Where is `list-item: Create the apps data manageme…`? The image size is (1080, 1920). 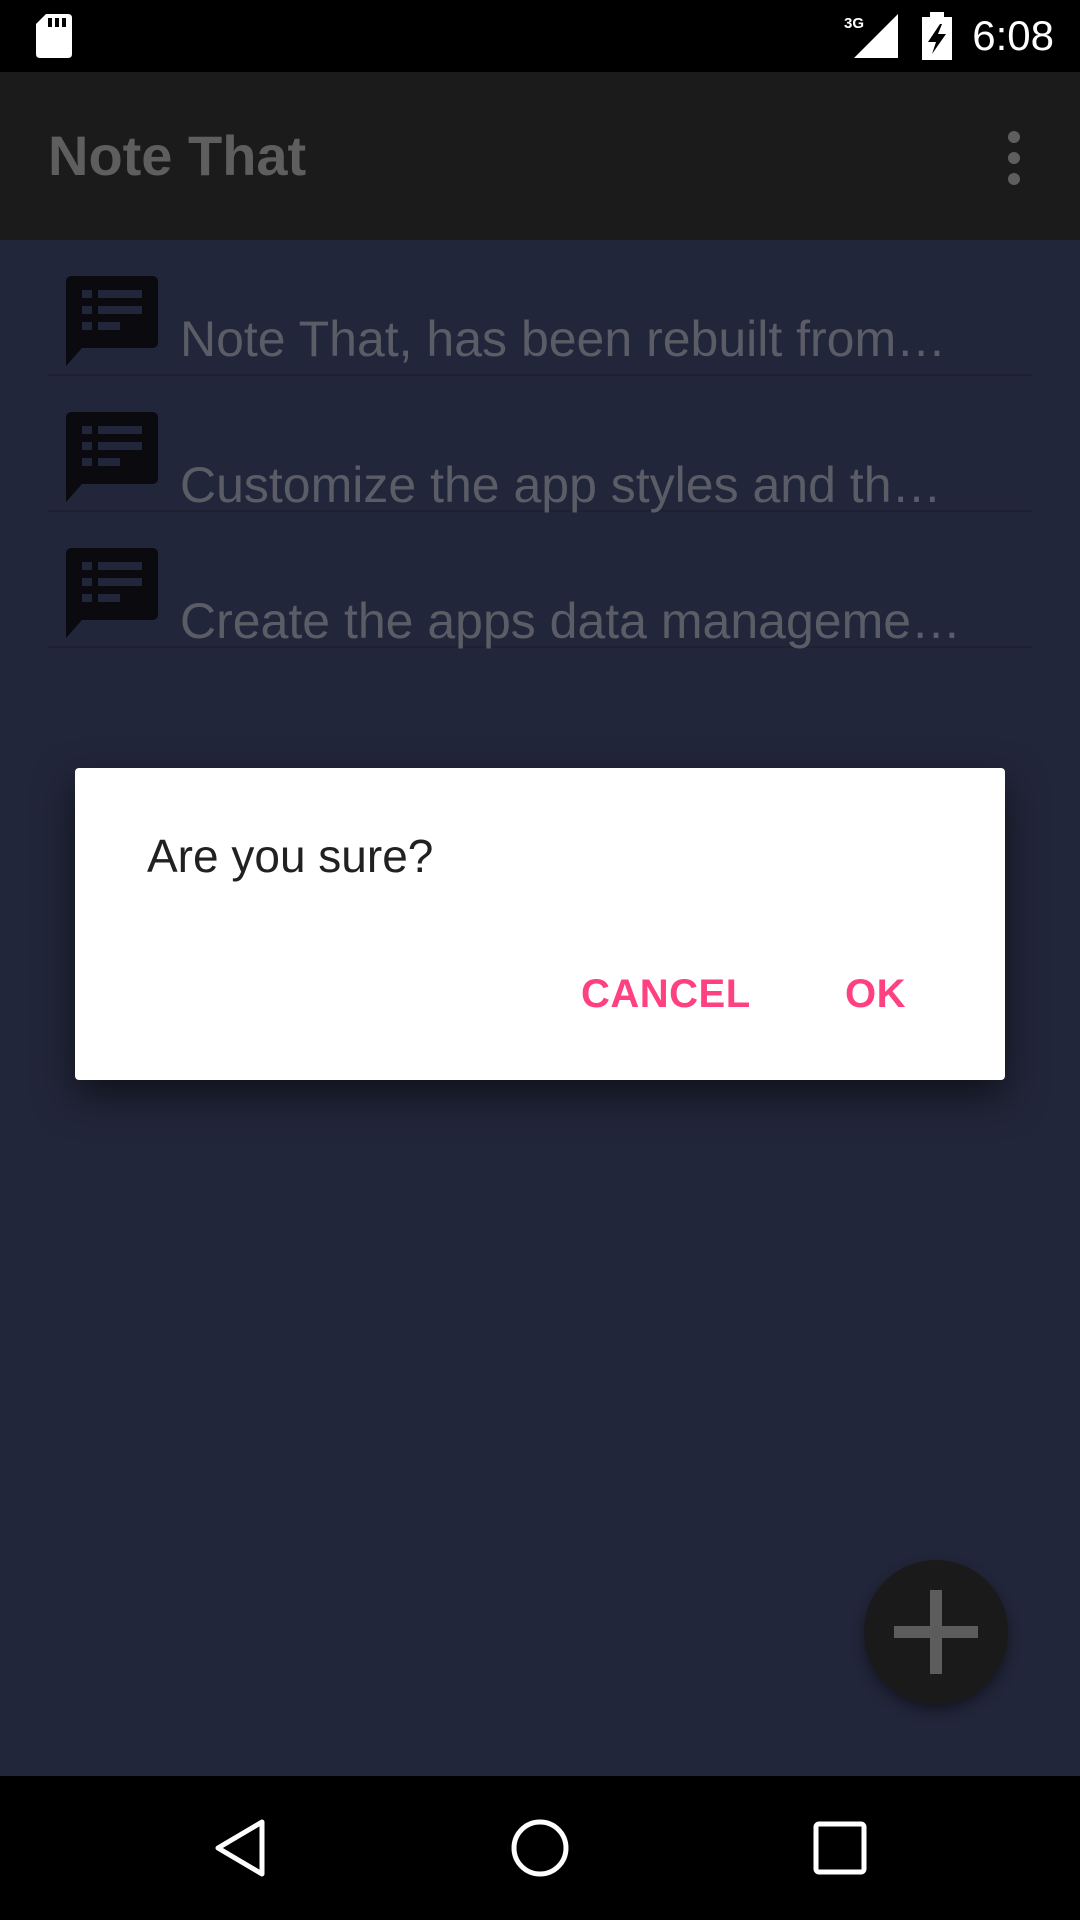
list-item: Create the apps data manageme… is located at coordinates (540, 580).